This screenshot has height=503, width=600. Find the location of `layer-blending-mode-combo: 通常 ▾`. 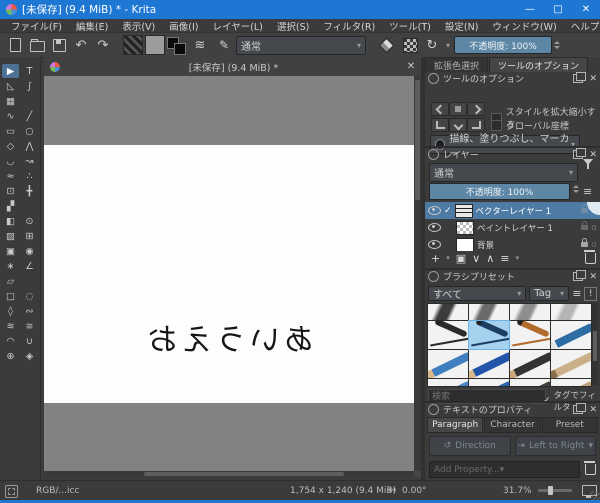

layer-blending-mode-combo: 通常 ▾ is located at coordinates (503, 172).